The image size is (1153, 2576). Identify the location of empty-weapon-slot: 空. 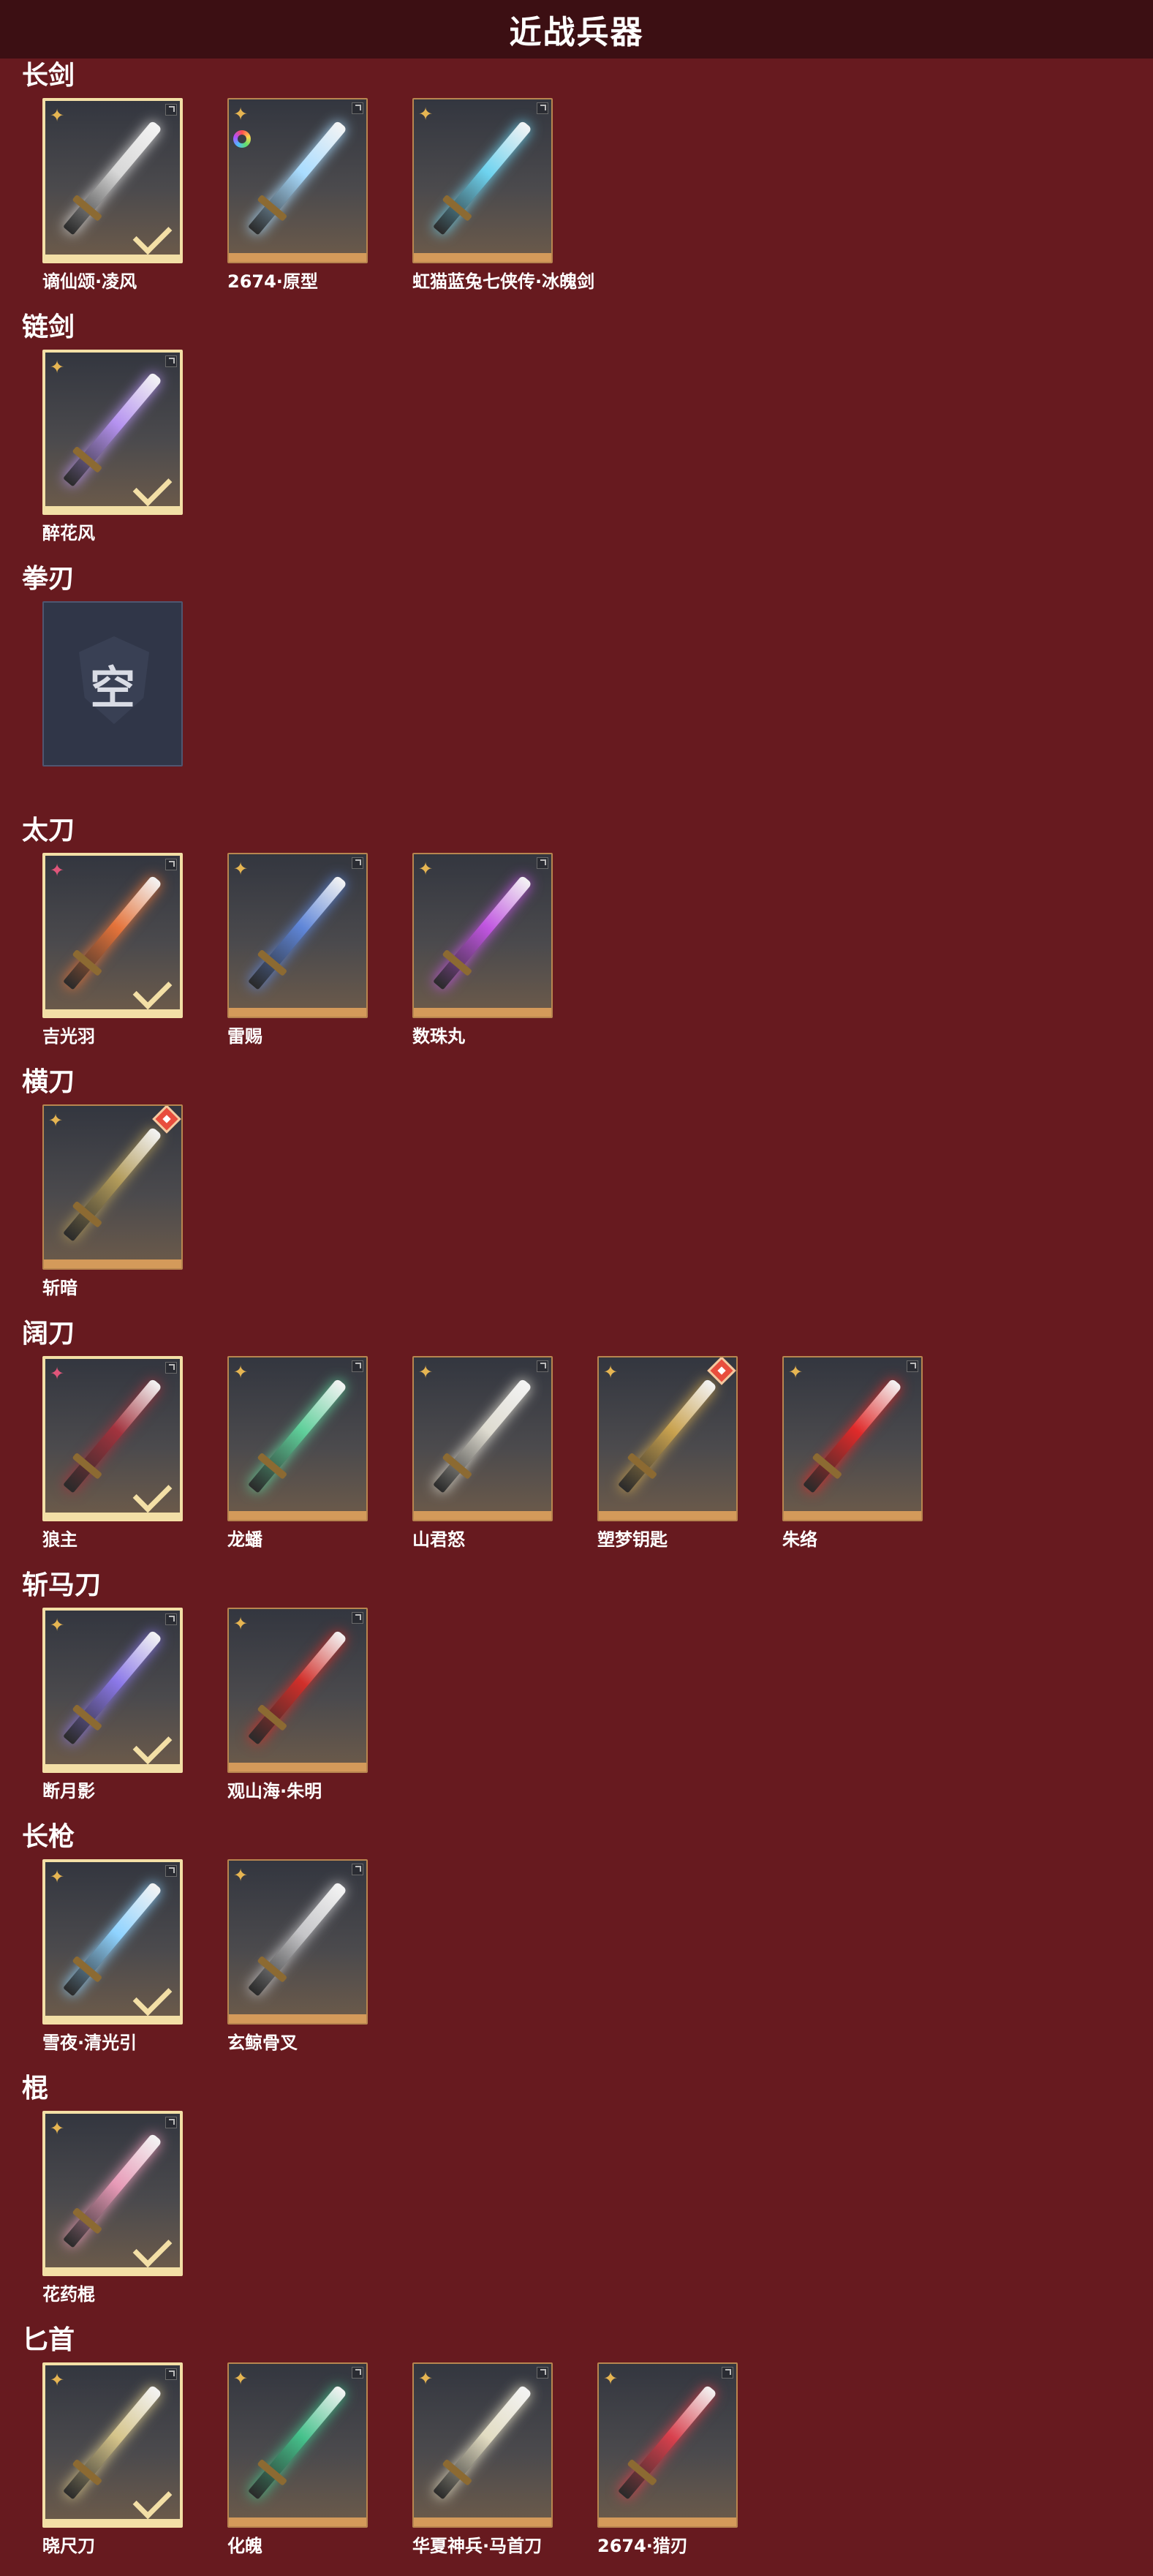
(112, 684).